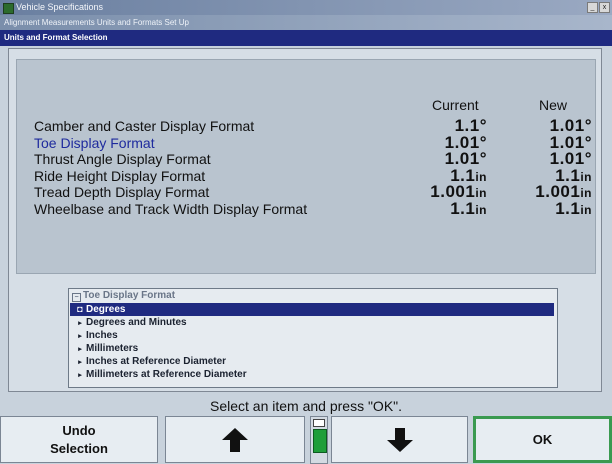 The width and height of the screenshot is (612, 464). I want to click on option-label: Degrees and Minutes, so click(136, 322).